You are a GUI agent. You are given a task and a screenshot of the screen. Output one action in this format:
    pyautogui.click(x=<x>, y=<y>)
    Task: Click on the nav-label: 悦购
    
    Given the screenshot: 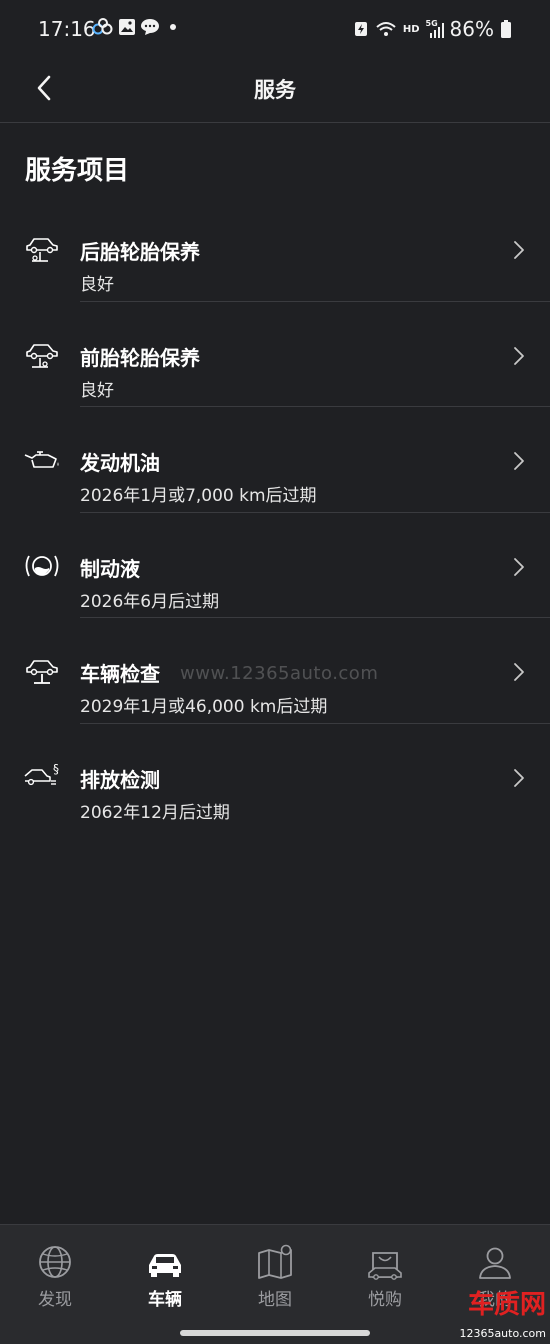 What is the action you would take?
    pyautogui.click(x=385, y=1300)
    